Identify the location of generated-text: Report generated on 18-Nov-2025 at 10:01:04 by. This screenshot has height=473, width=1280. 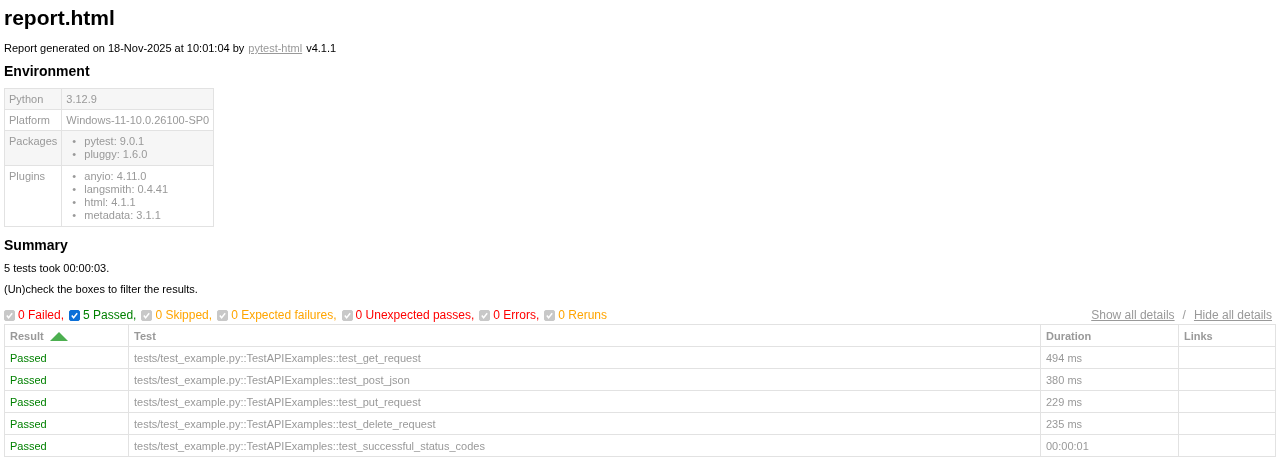
(124, 48).